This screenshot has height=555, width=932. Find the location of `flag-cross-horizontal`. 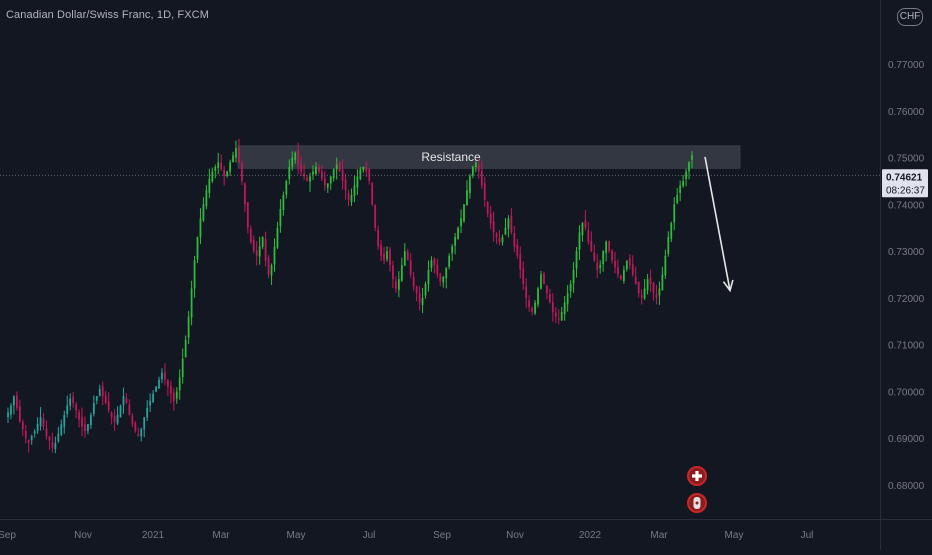

flag-cross-horizontal is located at coordinates (697, 476).